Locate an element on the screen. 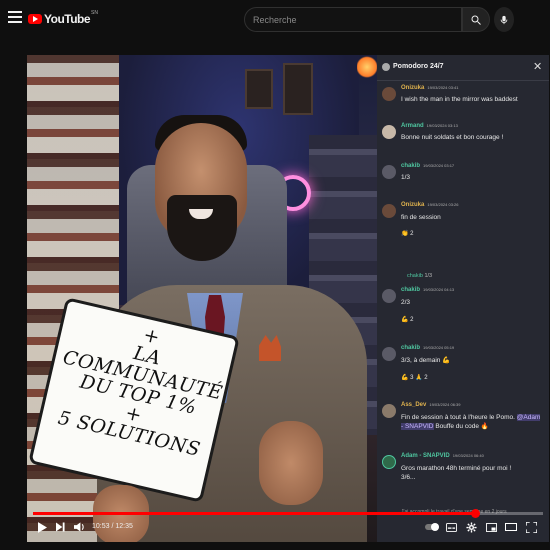 This screenshot has height=550, width=550. logo-country-code: SN is located at coordinates (94, 13).